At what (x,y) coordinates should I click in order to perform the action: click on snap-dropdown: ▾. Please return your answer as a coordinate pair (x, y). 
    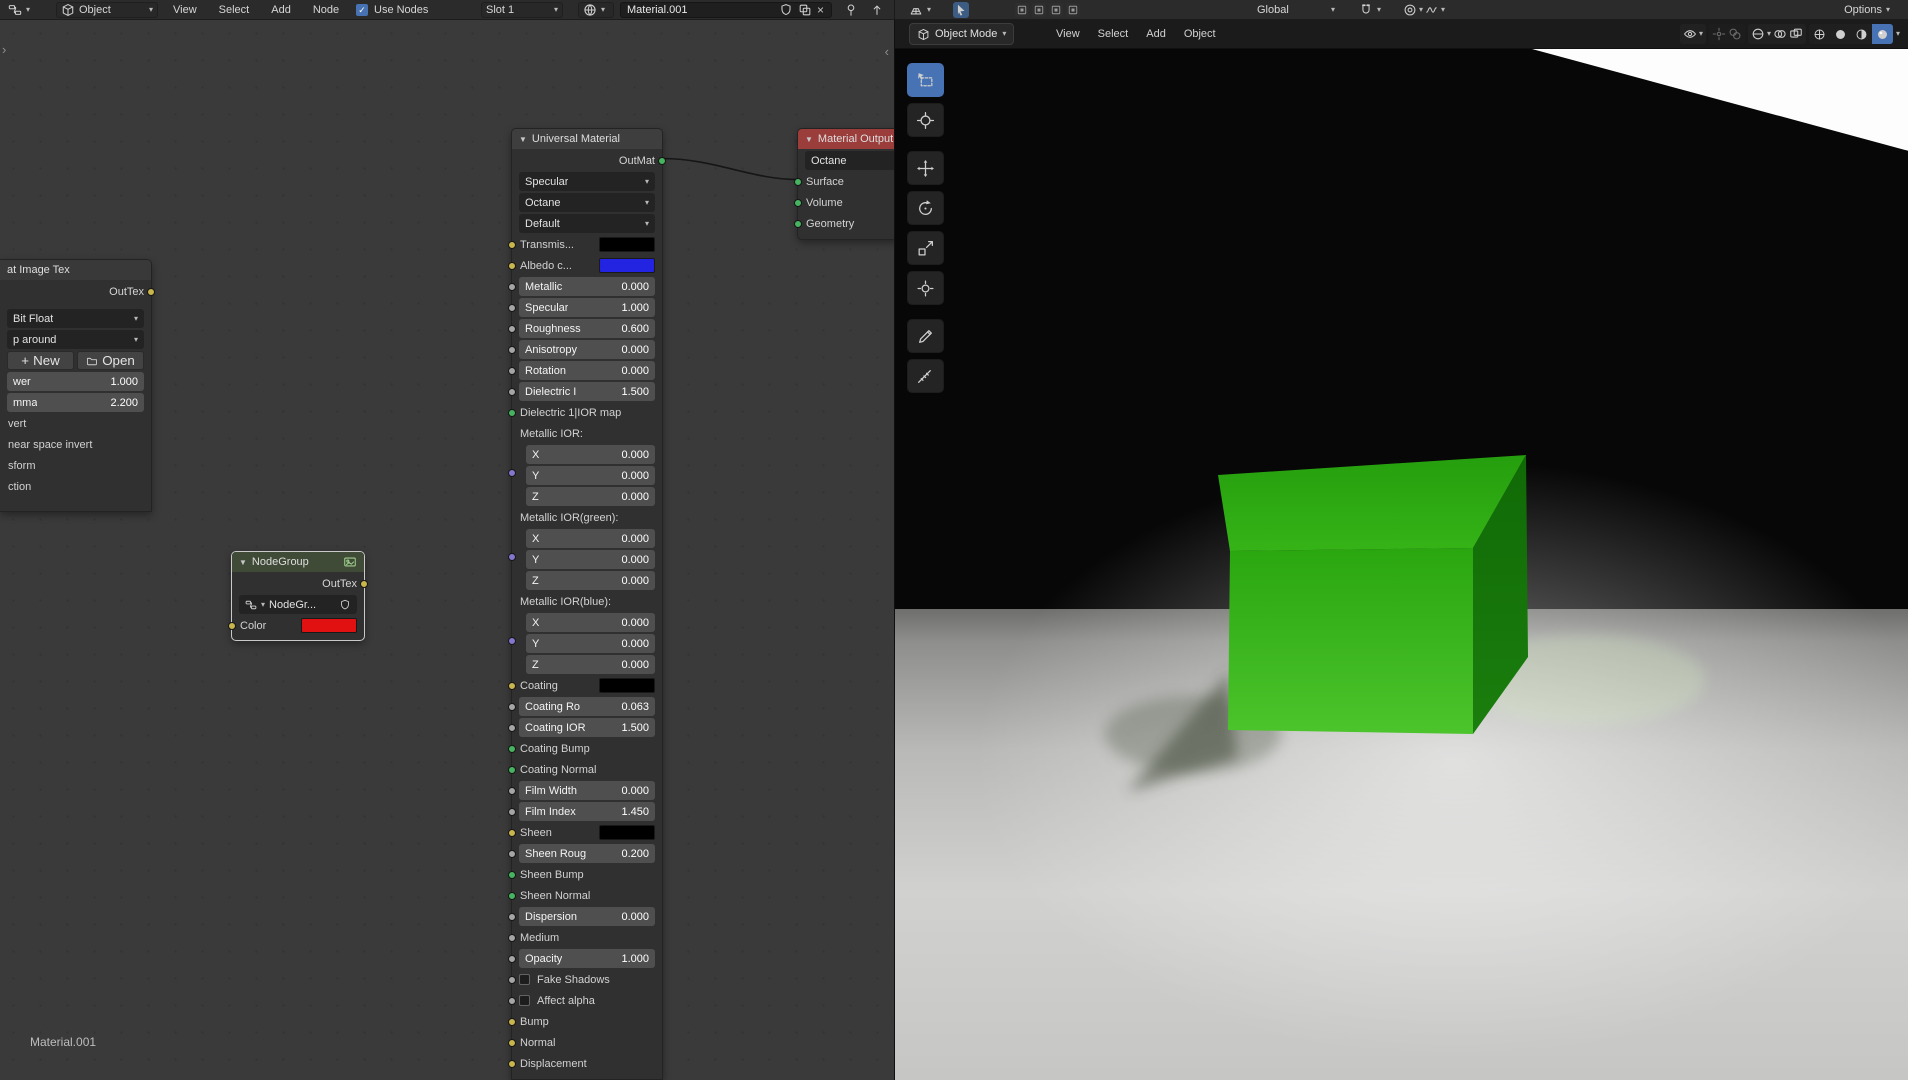
    Looking at the image, I should click on (1370, 10).